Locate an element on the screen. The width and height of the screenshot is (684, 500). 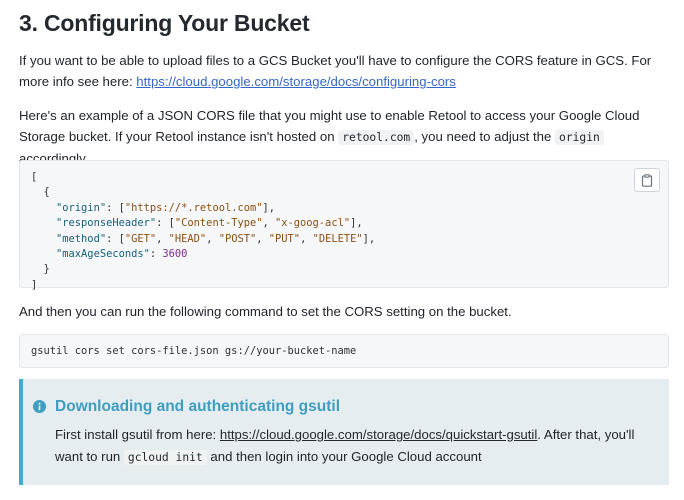
json-bracket: ] is located at coordinates (34, 284).